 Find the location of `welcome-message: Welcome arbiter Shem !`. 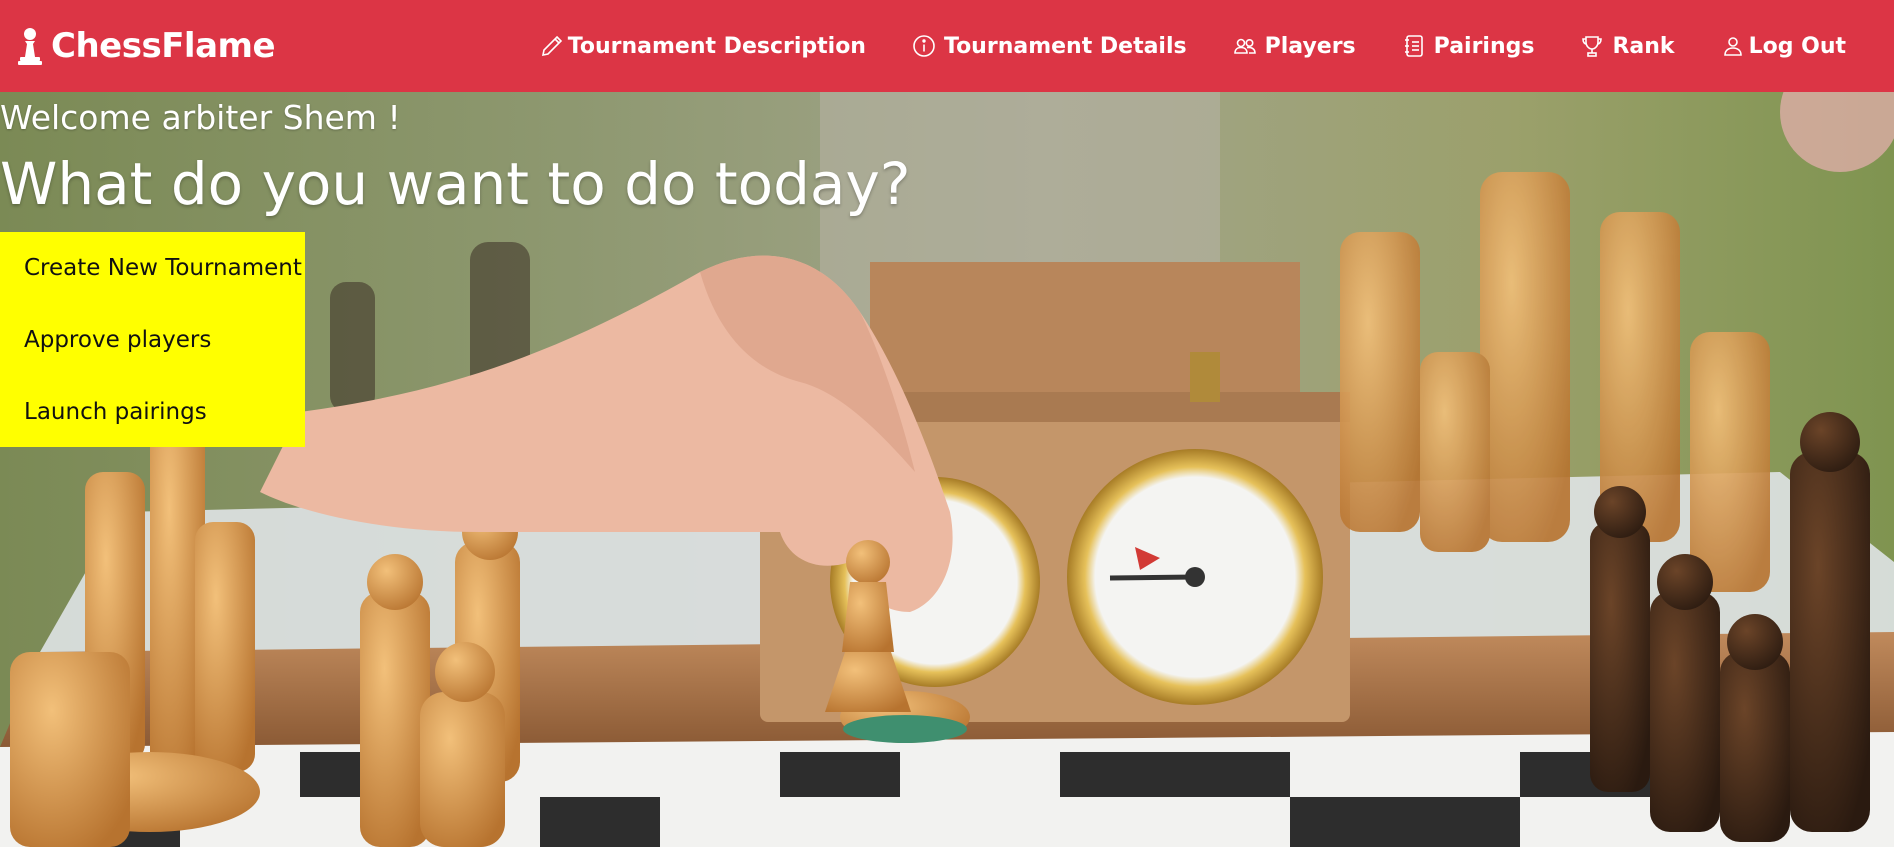

welcome-message: Welcome arbiter Shem ! is located at coordinates (200, 117).